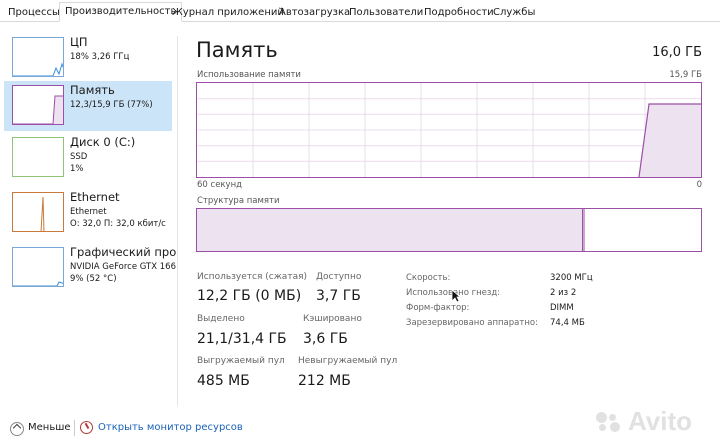 This screenshot has height=448, width=720. I want to click on sidebar-item-label: Память, so click(92, 90).